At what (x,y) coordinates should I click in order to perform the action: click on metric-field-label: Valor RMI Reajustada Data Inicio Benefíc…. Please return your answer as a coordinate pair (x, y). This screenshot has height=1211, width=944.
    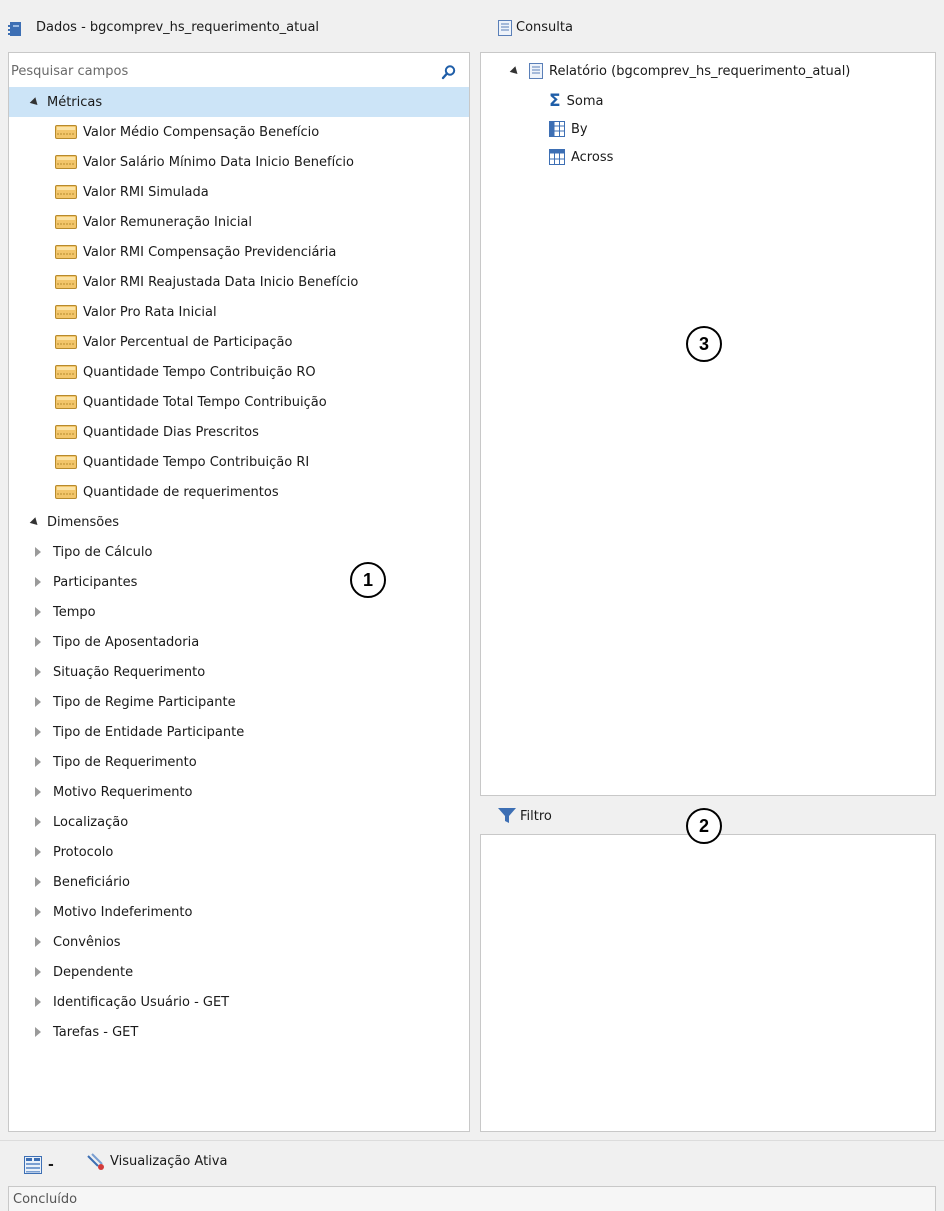
    Looking at the image, I should click on (221, 282).